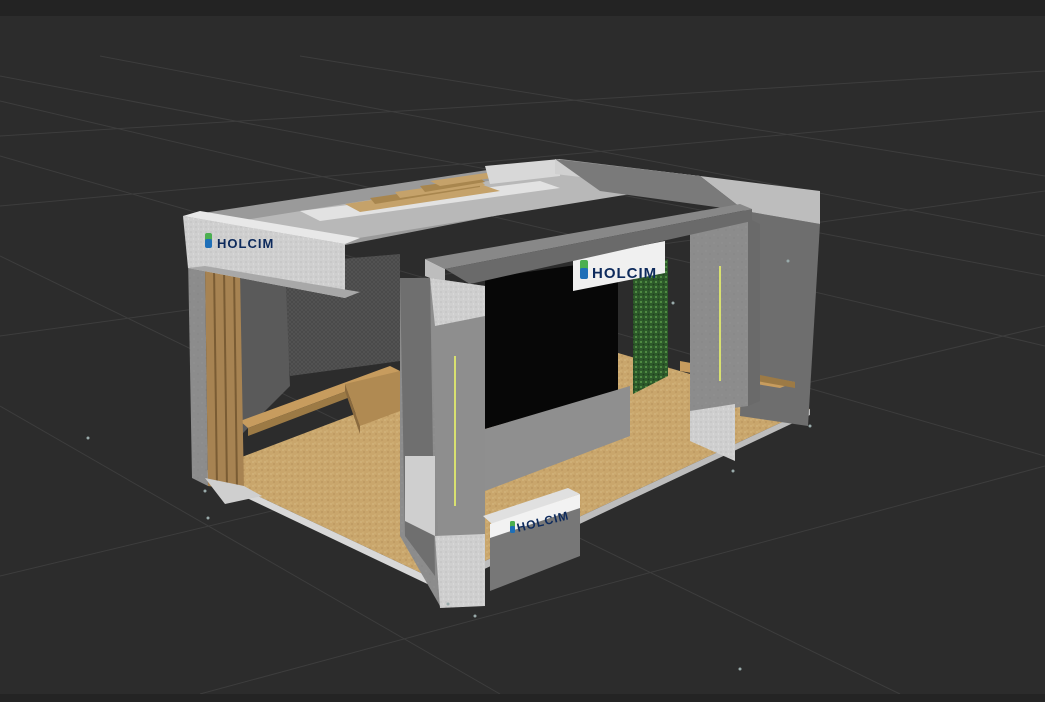 This screenshot has width=1045, height=702. I want to click on left-pillar, so click(198, 371).